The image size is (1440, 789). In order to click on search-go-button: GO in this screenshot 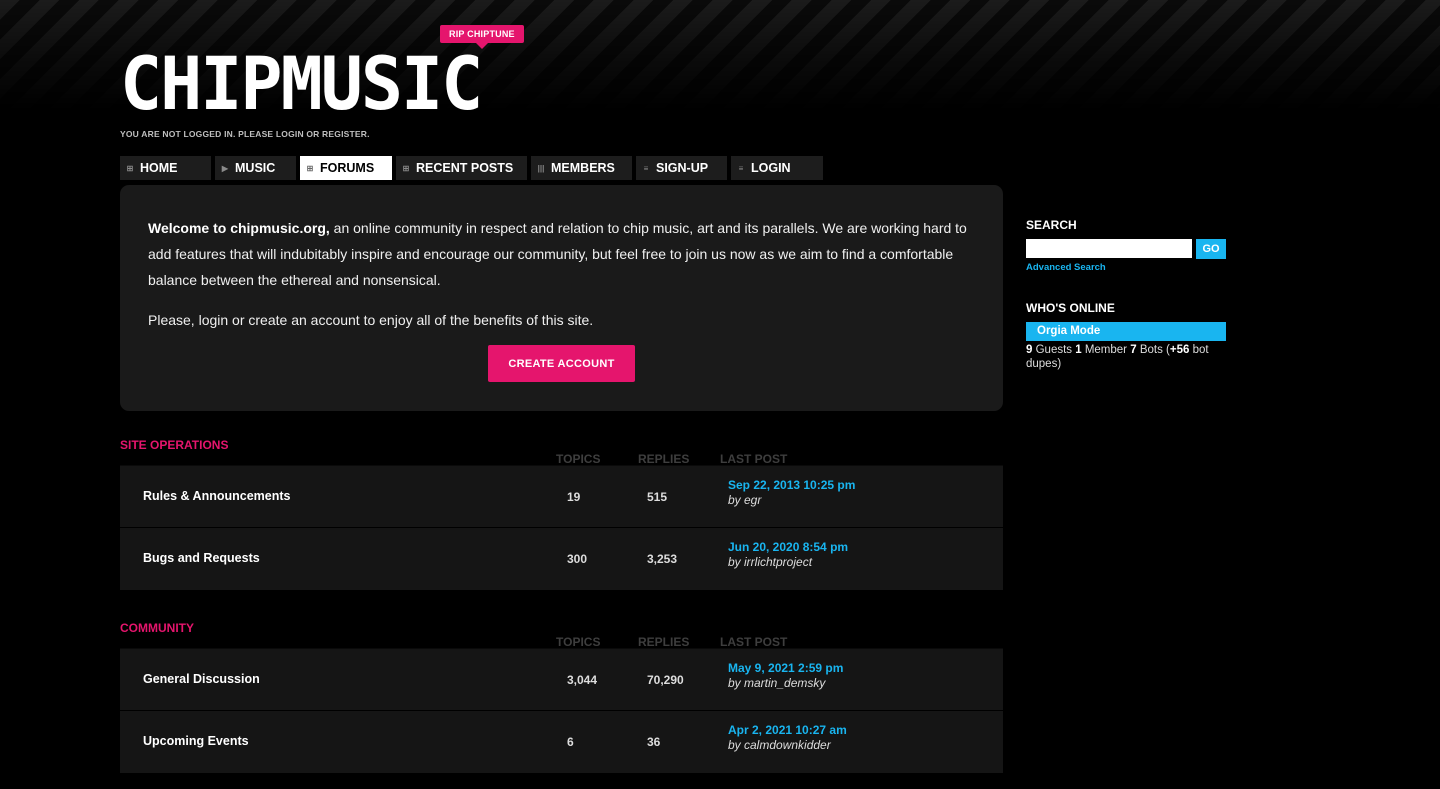, I will do `click(1211, 249)`.